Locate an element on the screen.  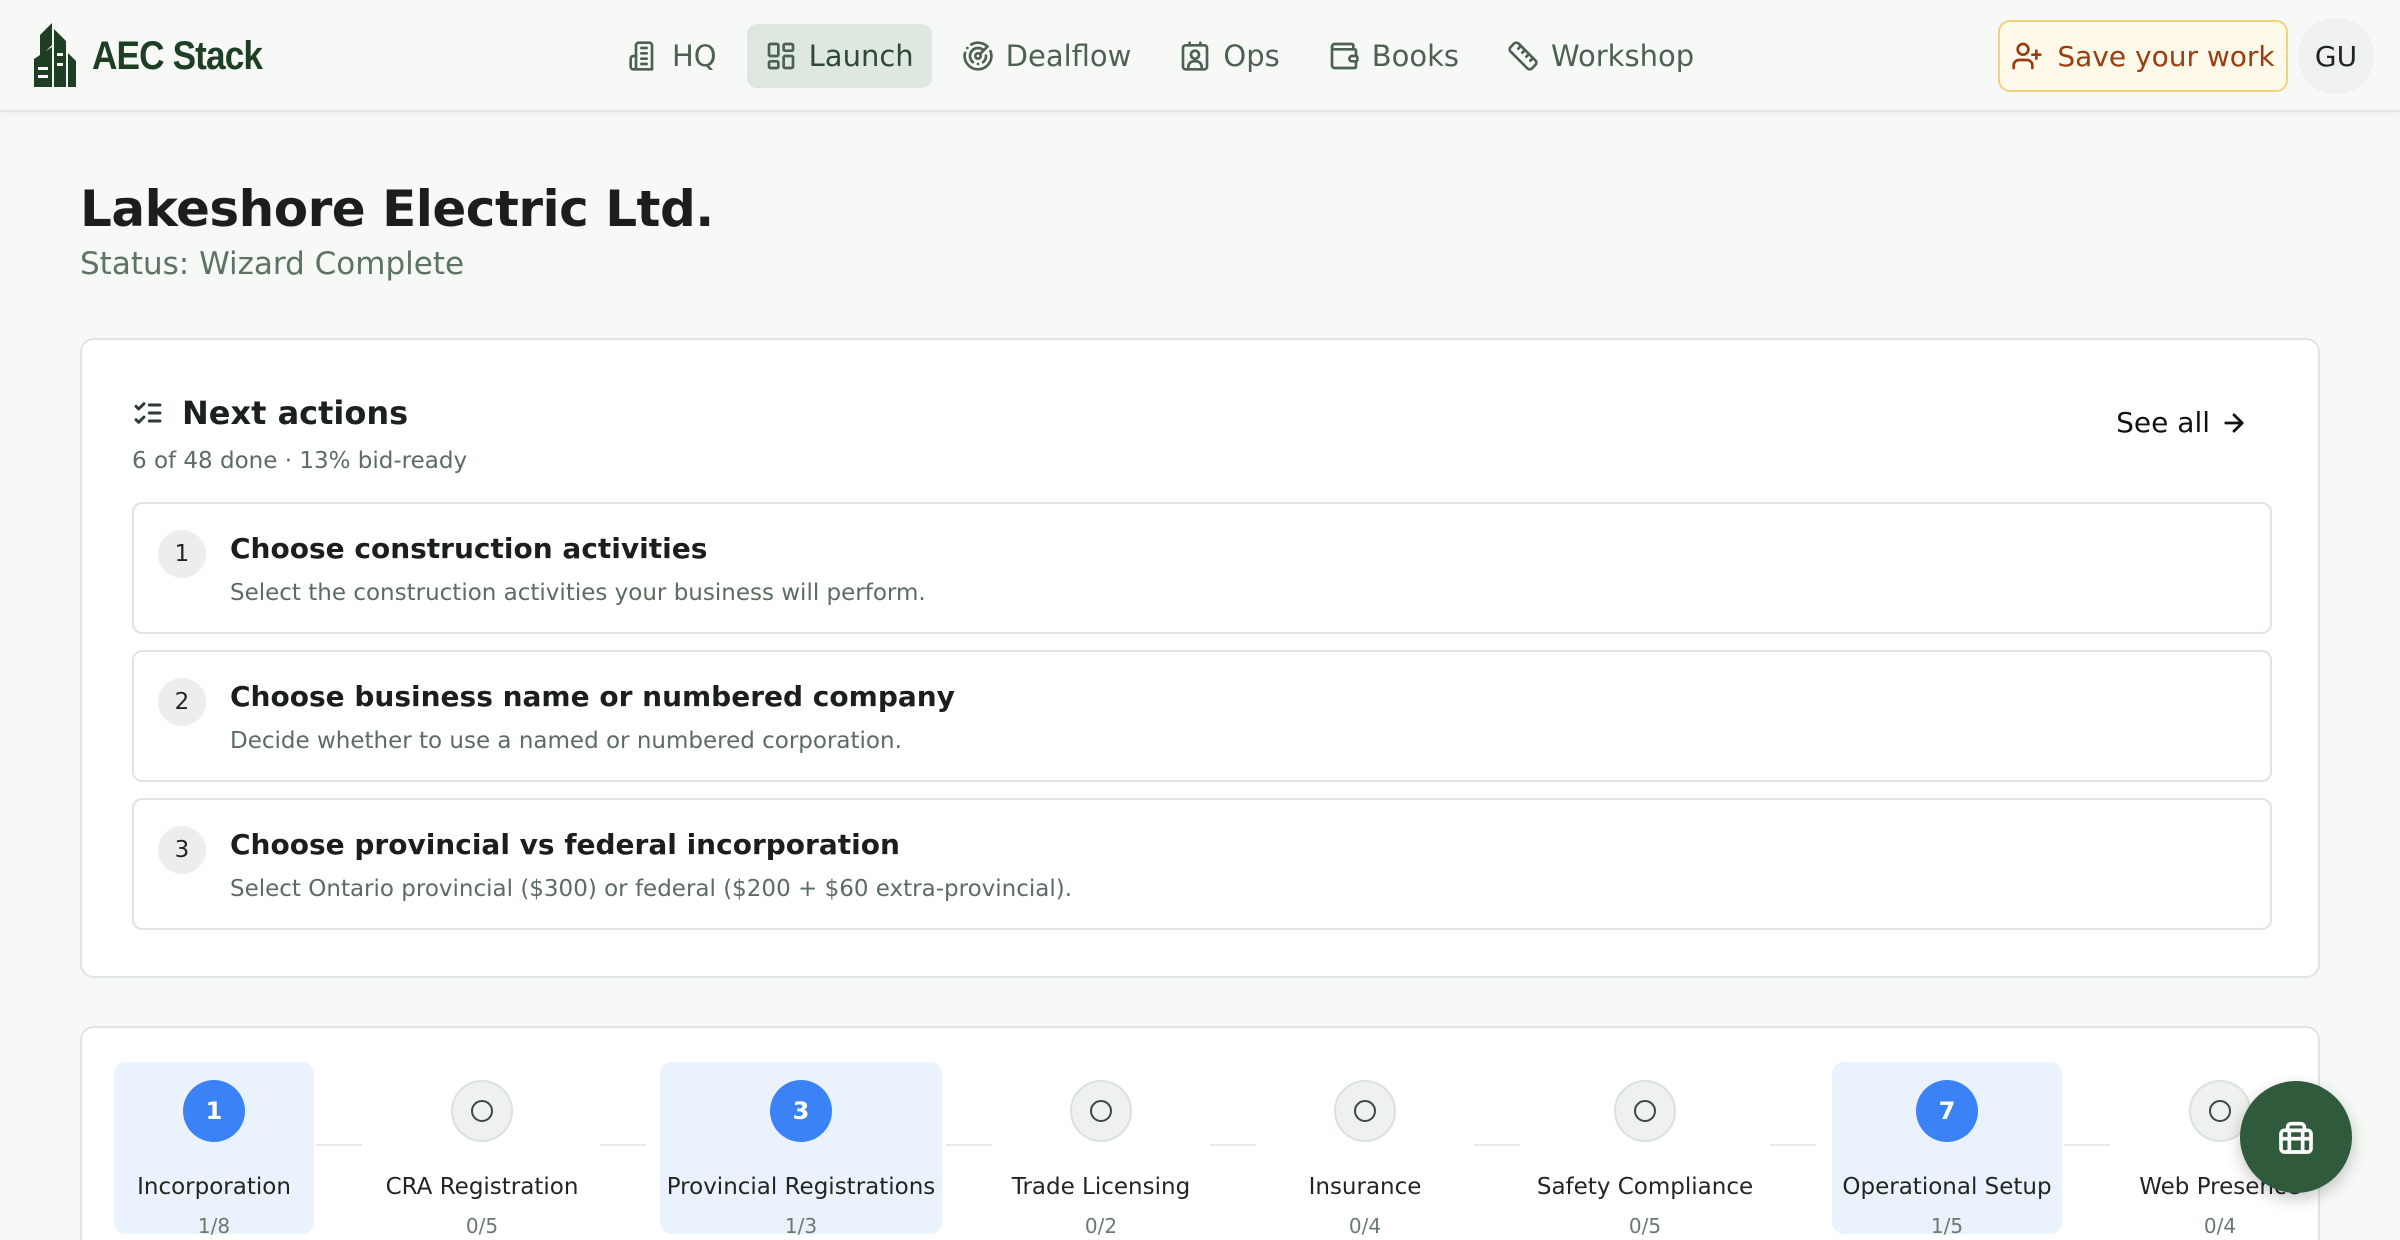
nav-item-label: Workshop is located at coordinates (1623, 56).